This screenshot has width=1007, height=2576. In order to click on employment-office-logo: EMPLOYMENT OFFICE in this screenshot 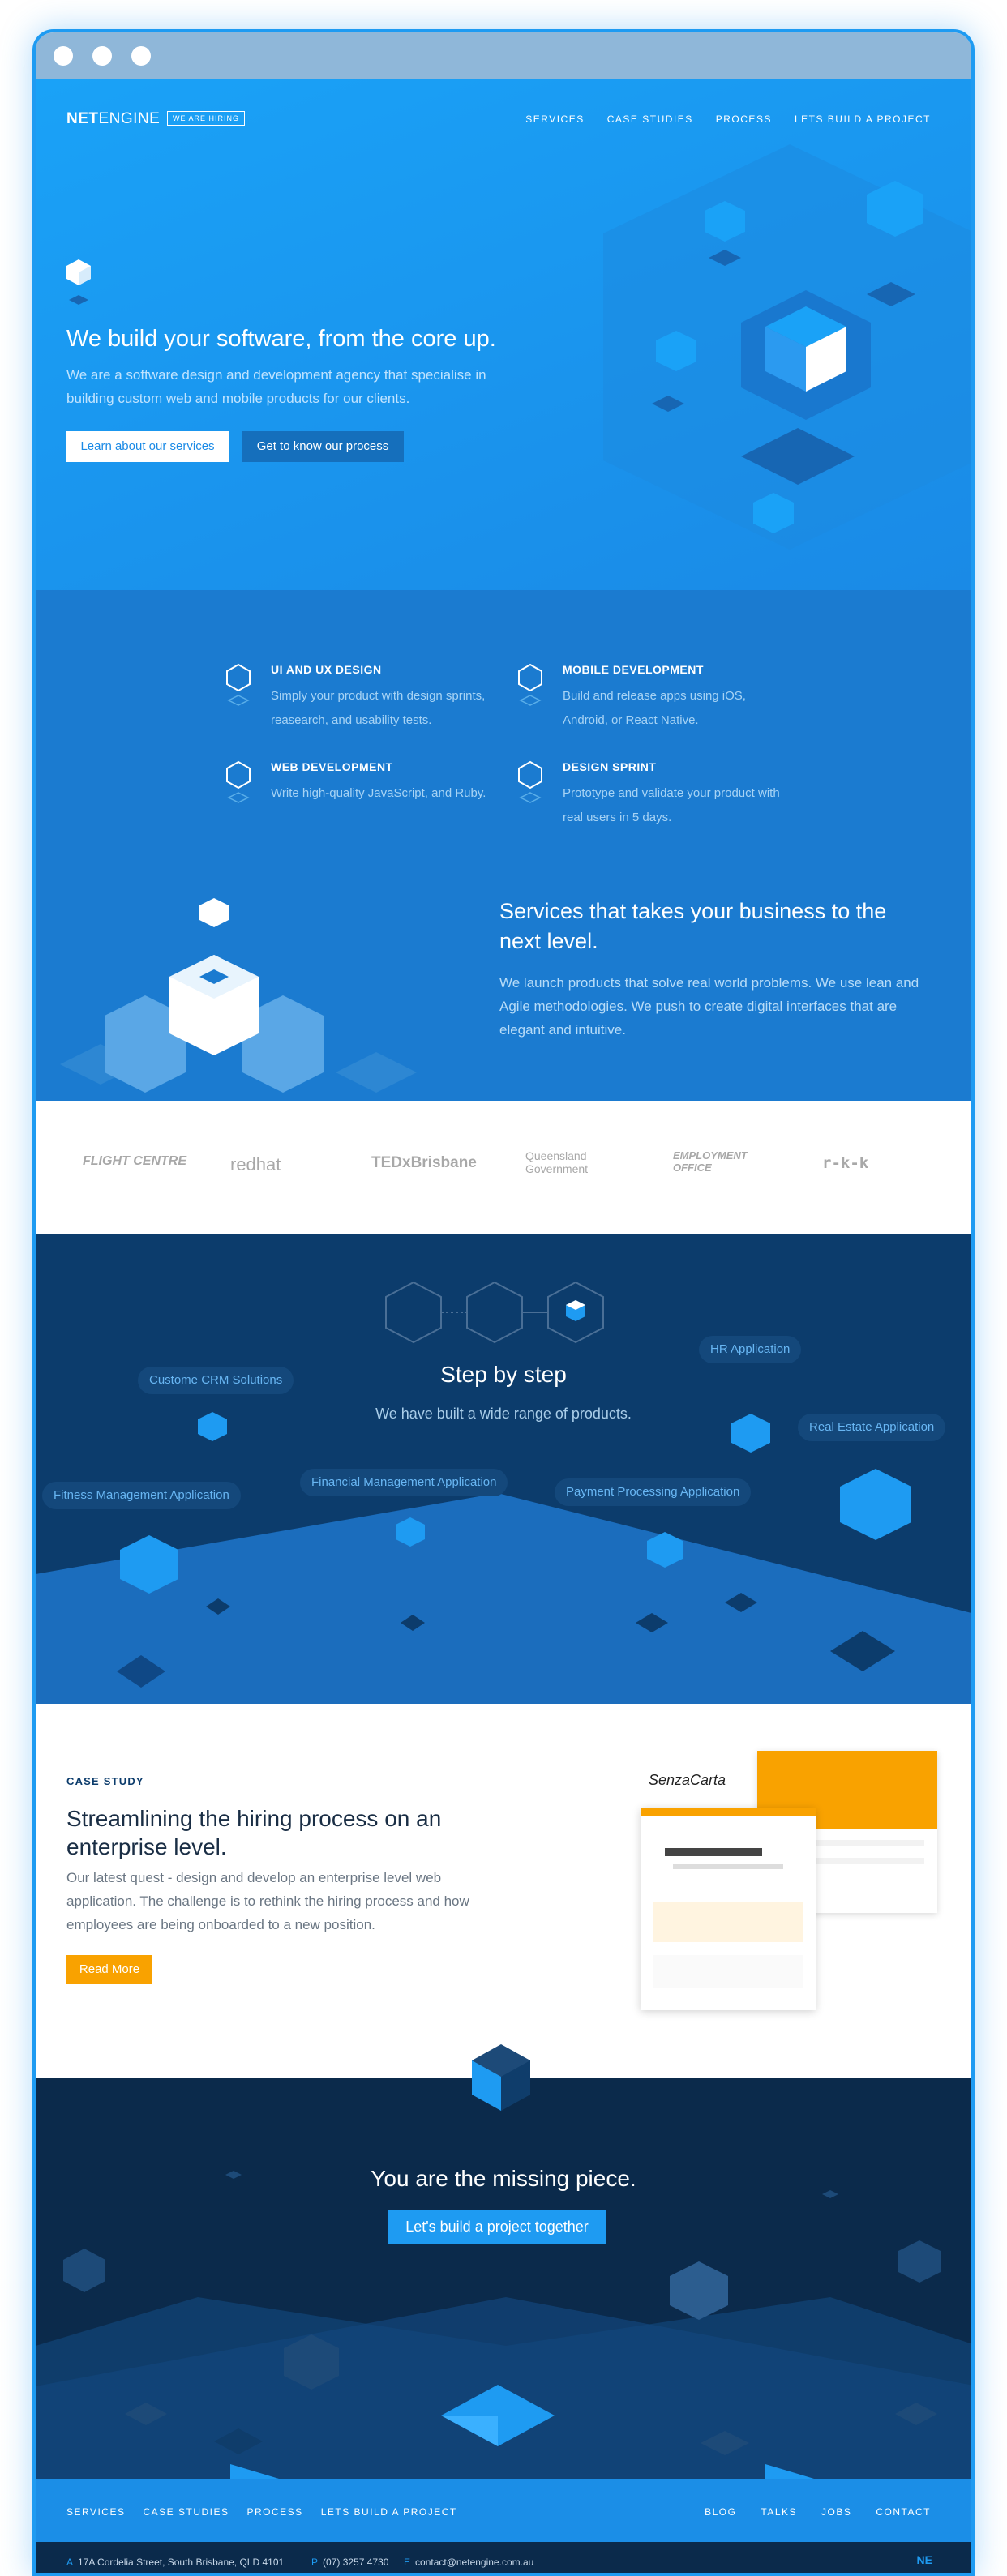, I will do `click(711, 1161)`.